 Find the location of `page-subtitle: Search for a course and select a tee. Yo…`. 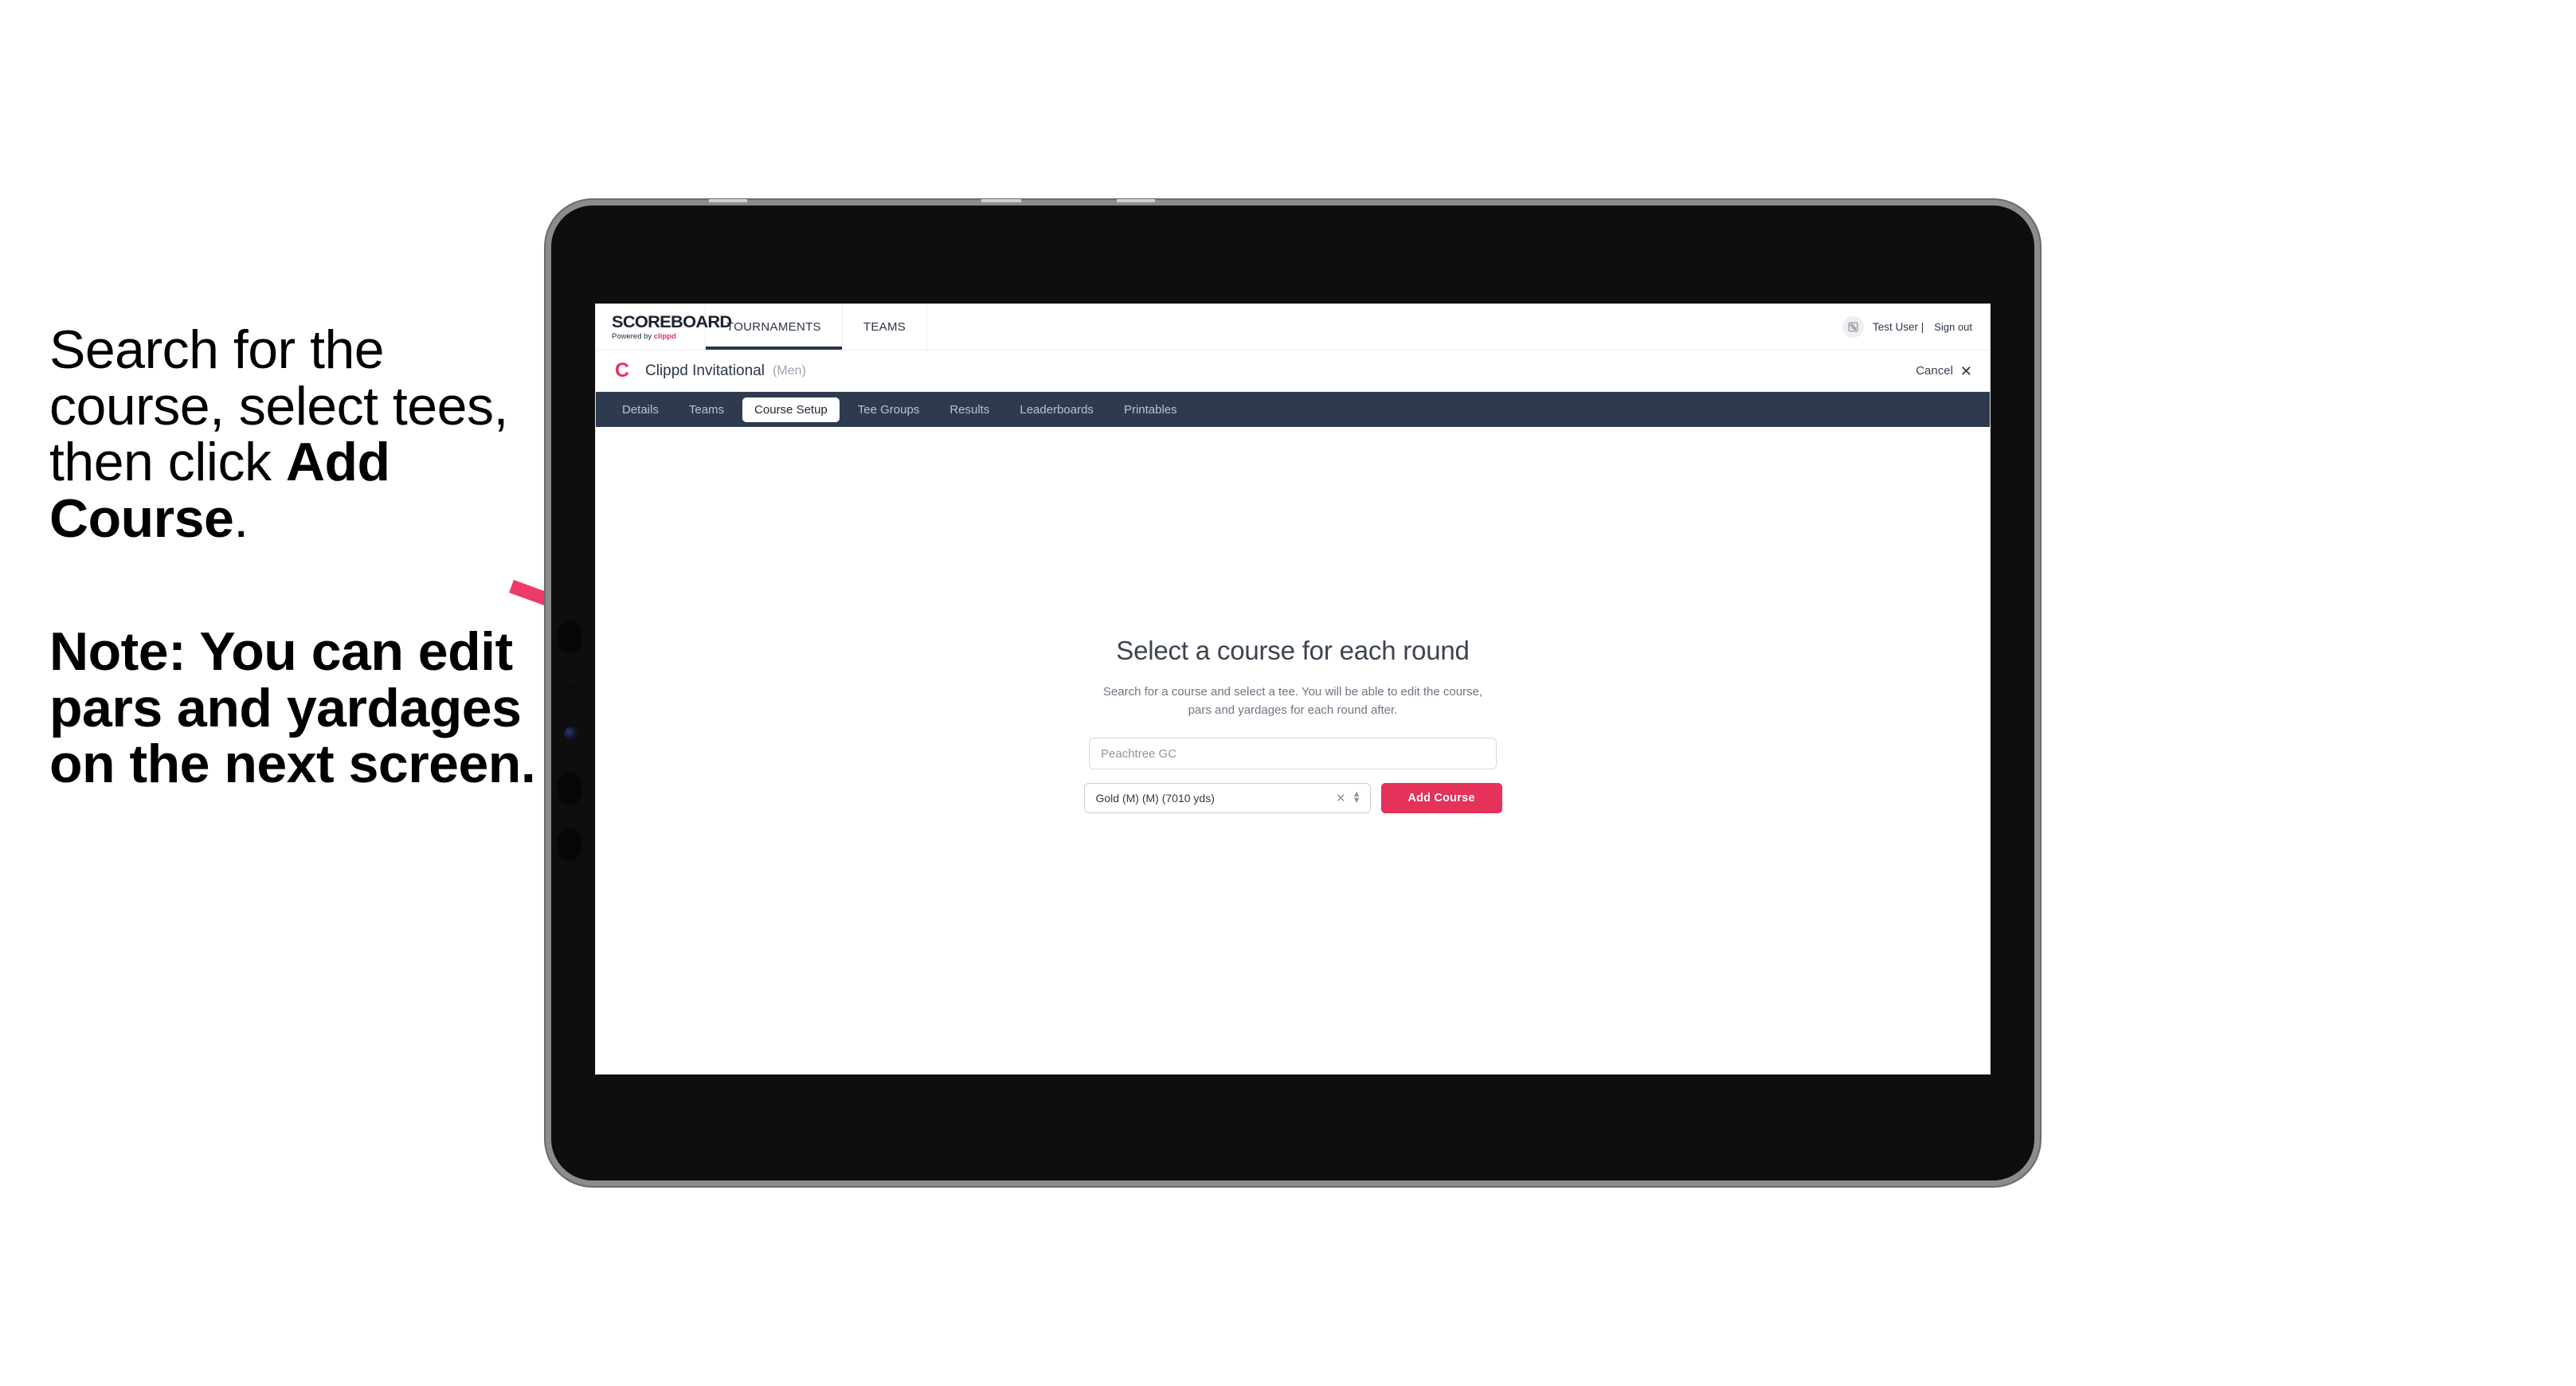

page-subtitle: Search for a course and select a tee. Yo… is located at coordinates (1292, 701).